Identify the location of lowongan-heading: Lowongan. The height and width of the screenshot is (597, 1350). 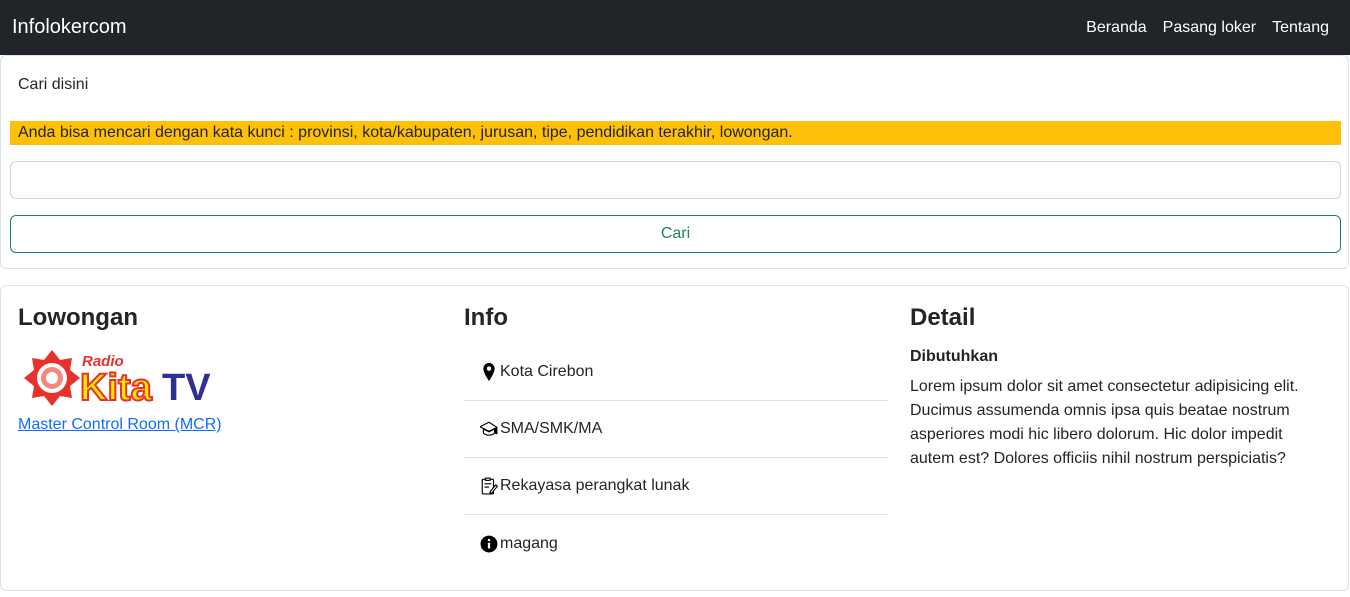
(78, 317).